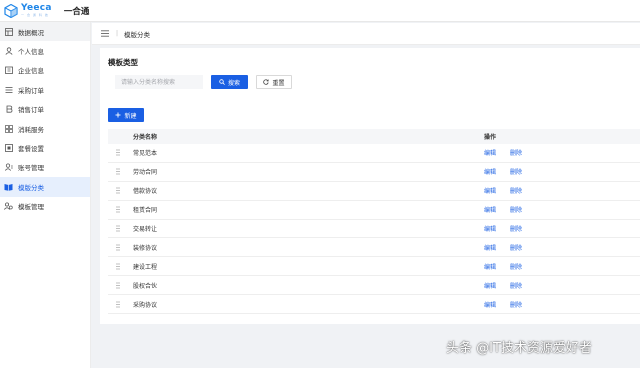 This screenshot has height=368, width=640. What do you see at coordinates (31, 110) in the screenshot?
I see `sidebar-item-label: 销售订单` at bounding box center [31, 110].